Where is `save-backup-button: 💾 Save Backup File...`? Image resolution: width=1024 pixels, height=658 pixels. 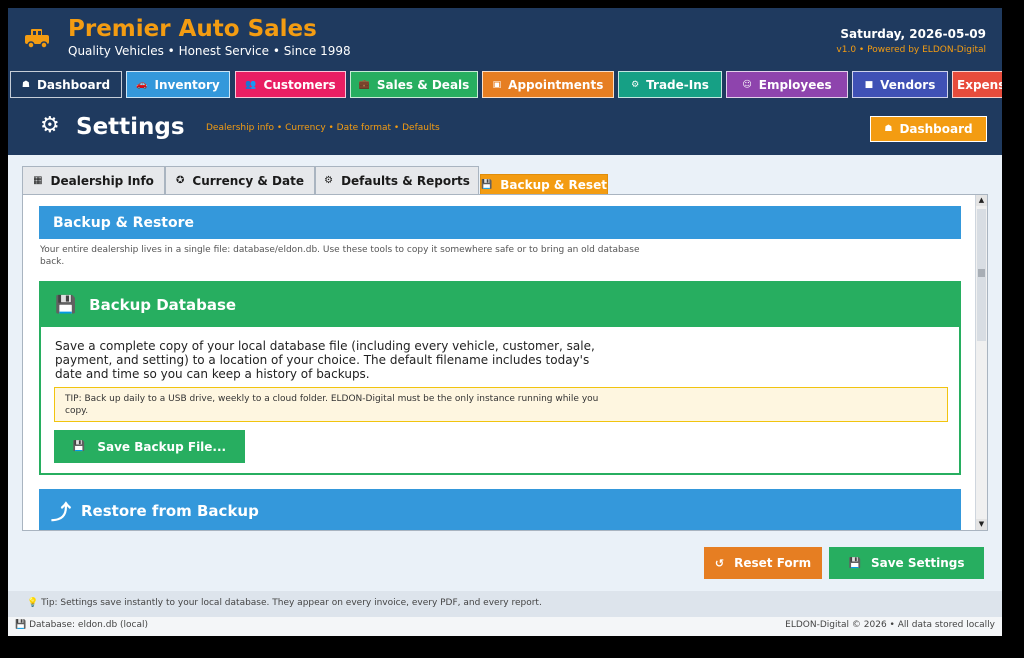
save-backup-button: 💾 Save Backup File... is located at coordinates (149, 446).